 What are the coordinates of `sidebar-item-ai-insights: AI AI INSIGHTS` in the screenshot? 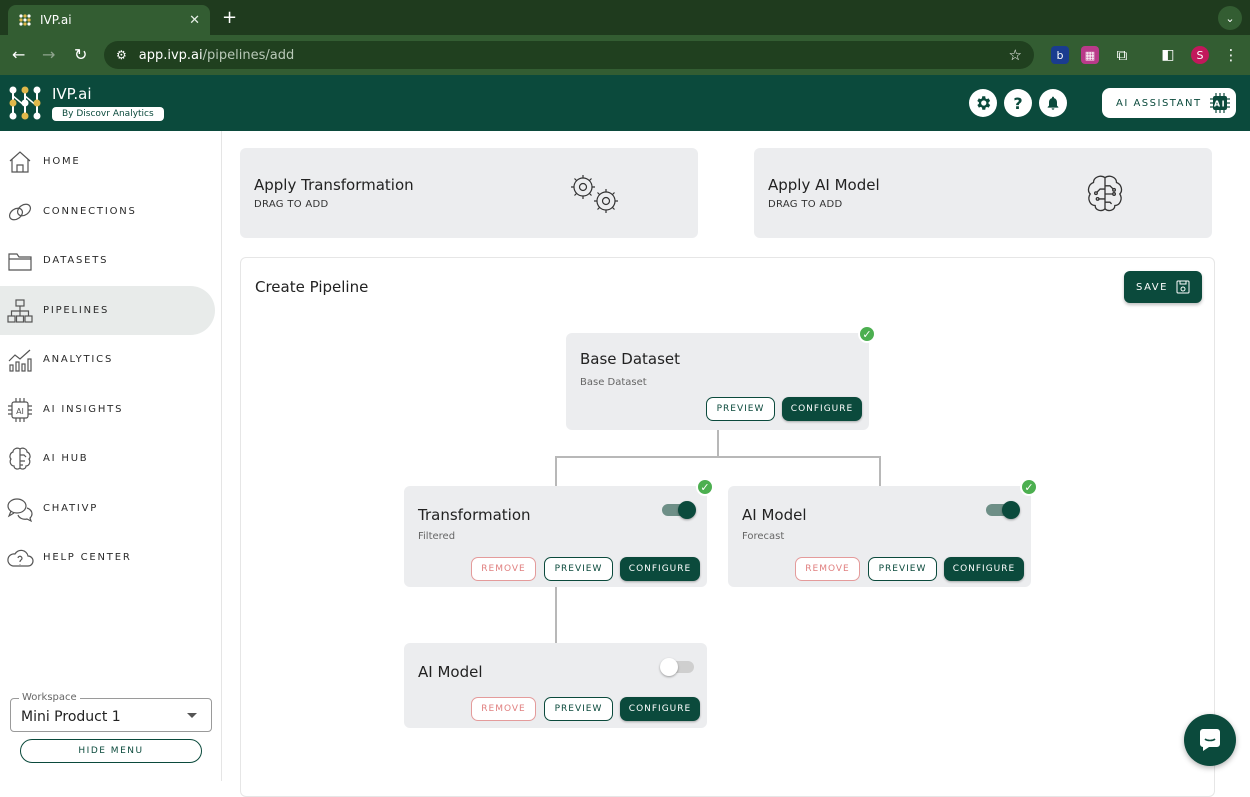 It's located at (107, 409).